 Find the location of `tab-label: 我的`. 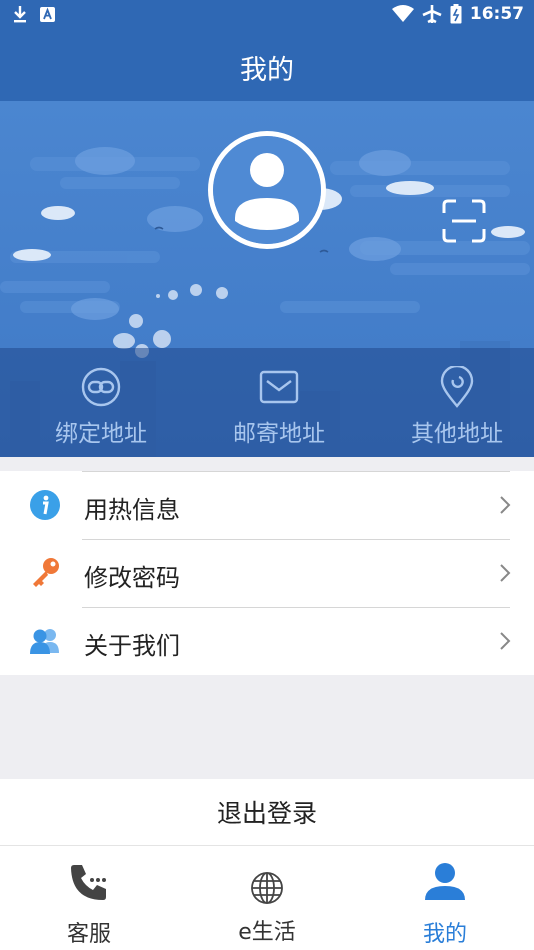

tab-label: 我的 is located at coordinates (444, 934).